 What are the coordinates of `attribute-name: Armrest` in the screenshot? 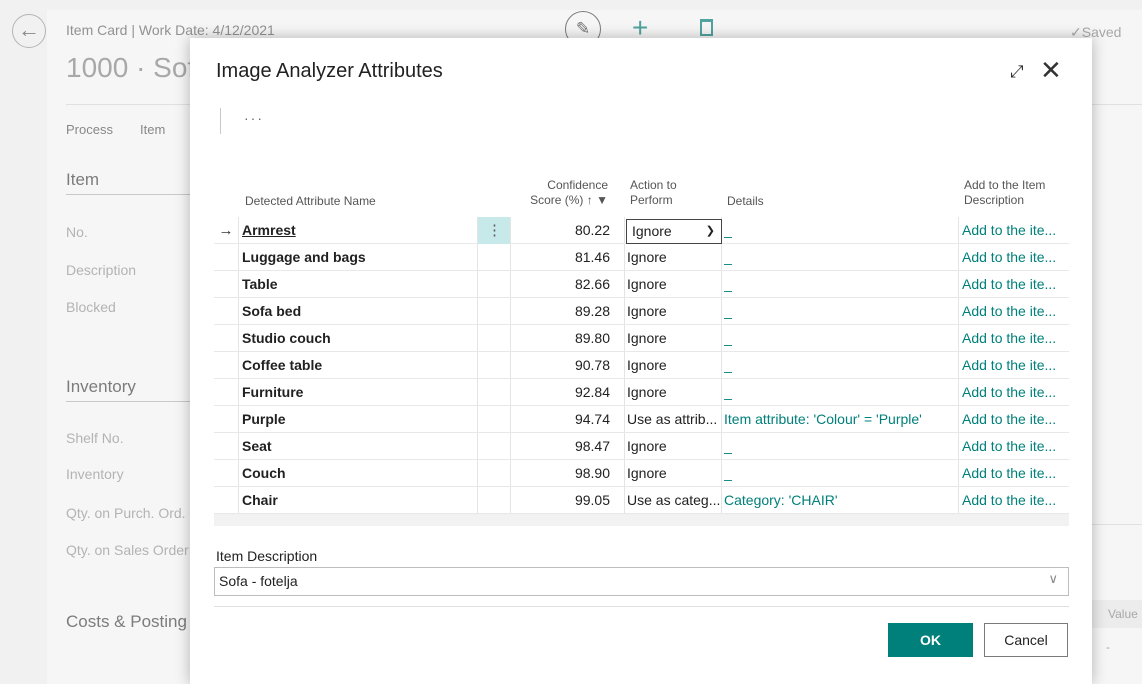 It's located at (358, 230).